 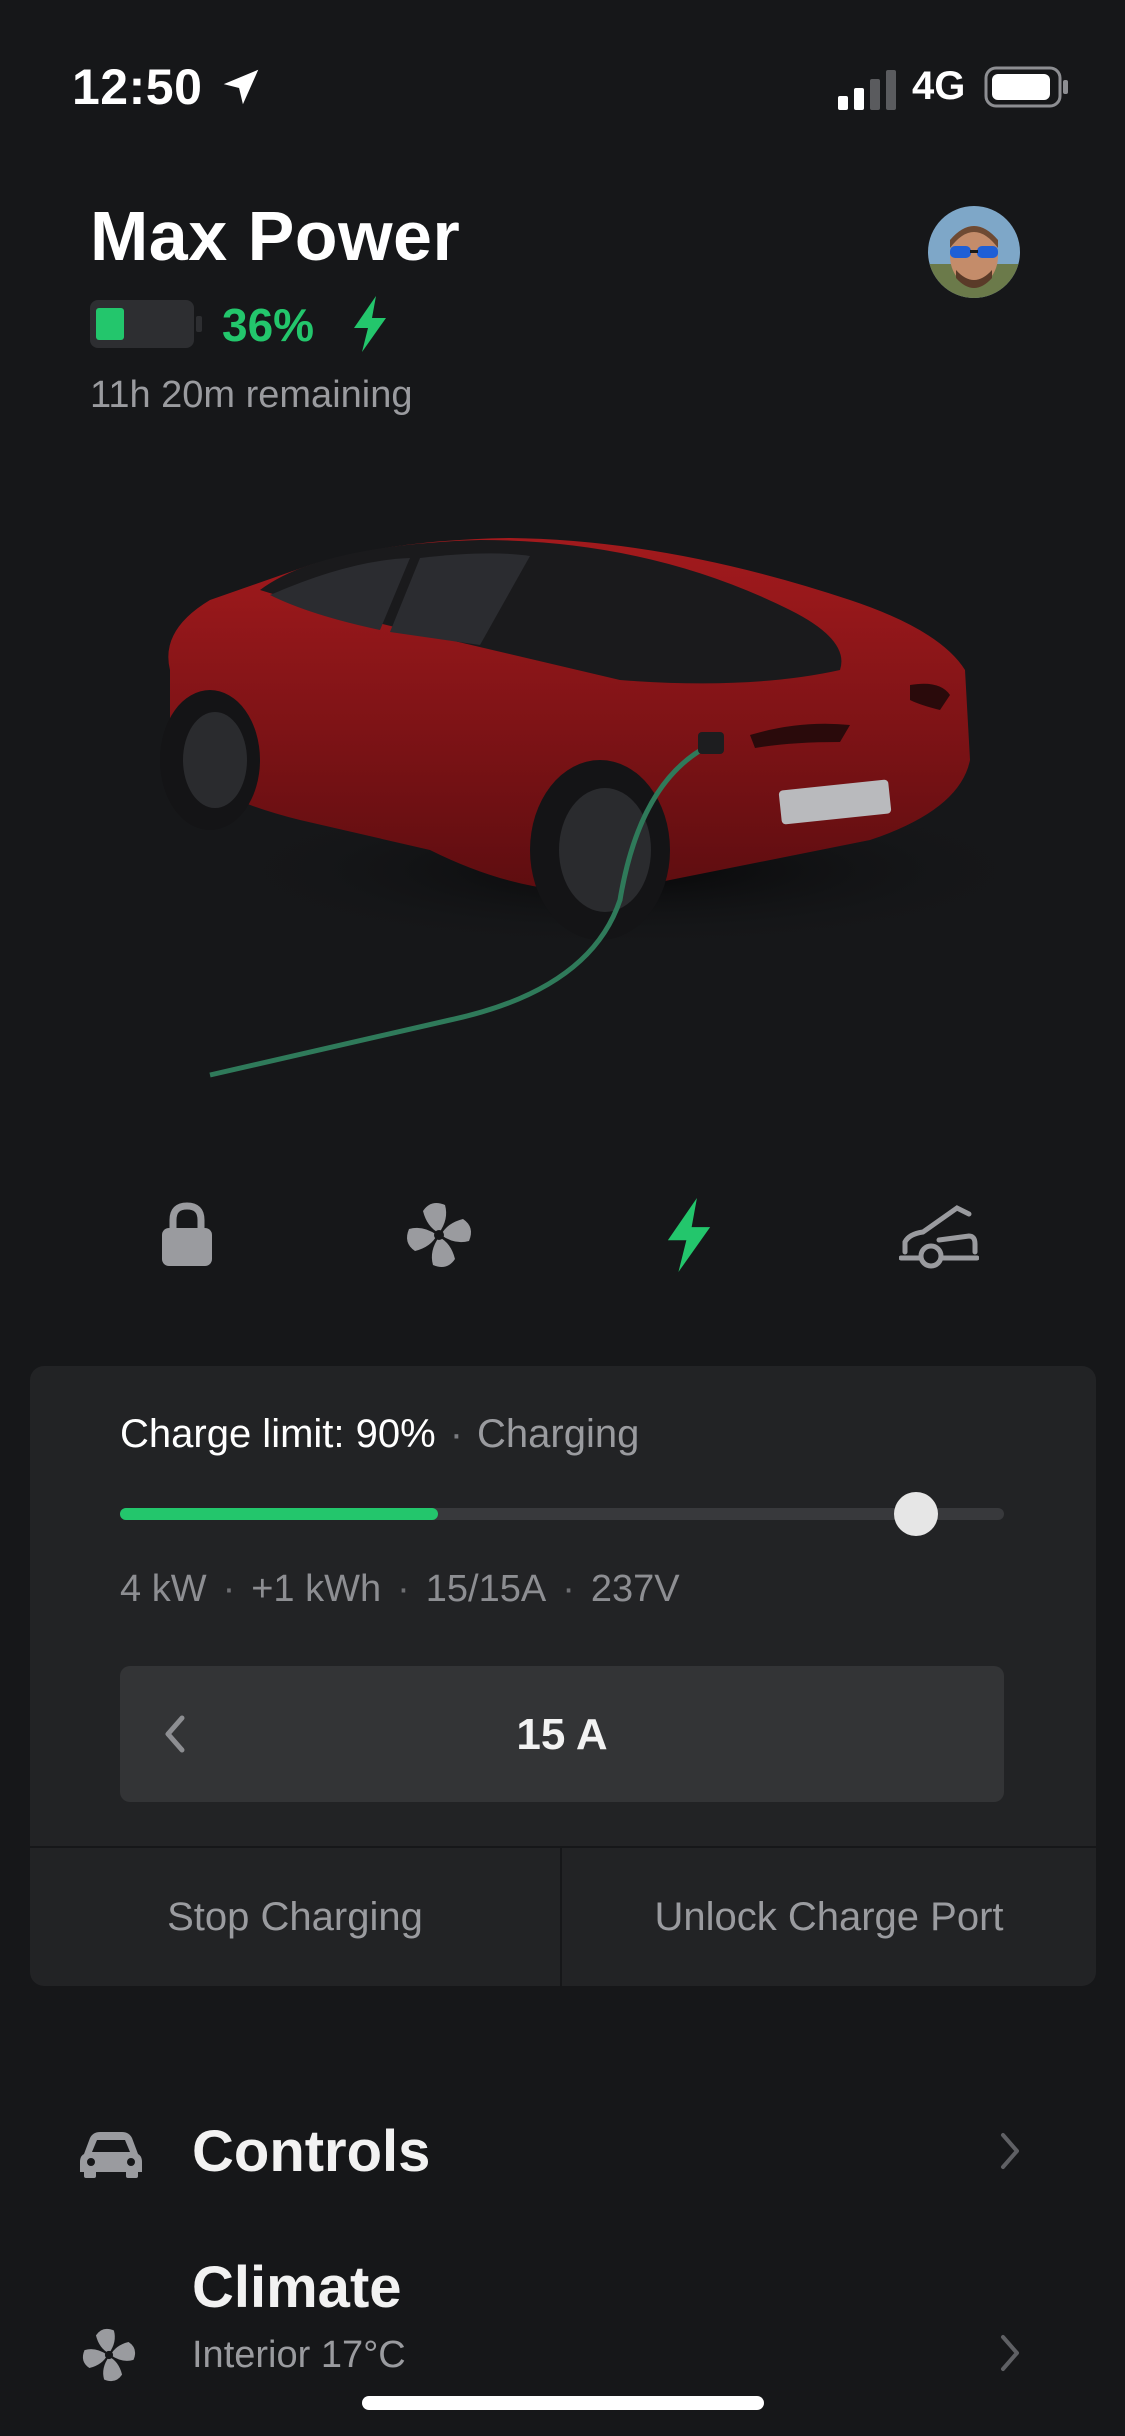 I want to click on amps-value: 15 A, so click(x=562, y=1734).